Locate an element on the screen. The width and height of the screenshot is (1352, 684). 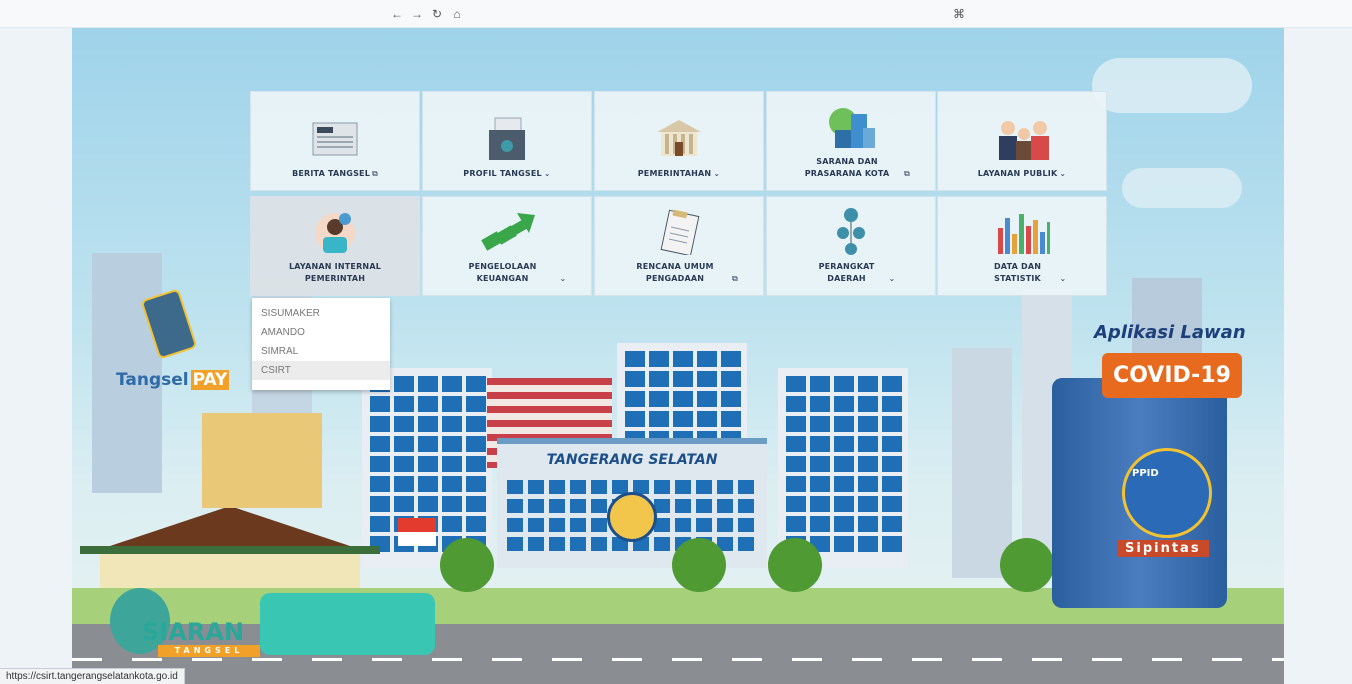
city-buildings-icon is located at coordinates (851, 127).